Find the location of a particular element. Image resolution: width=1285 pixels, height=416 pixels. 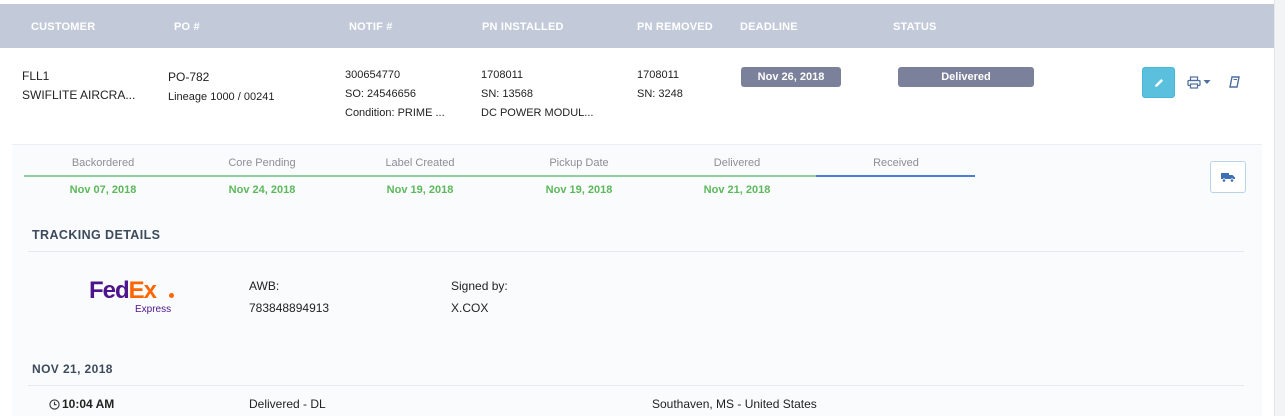

edit-button is located at coordinates (1158, 82).